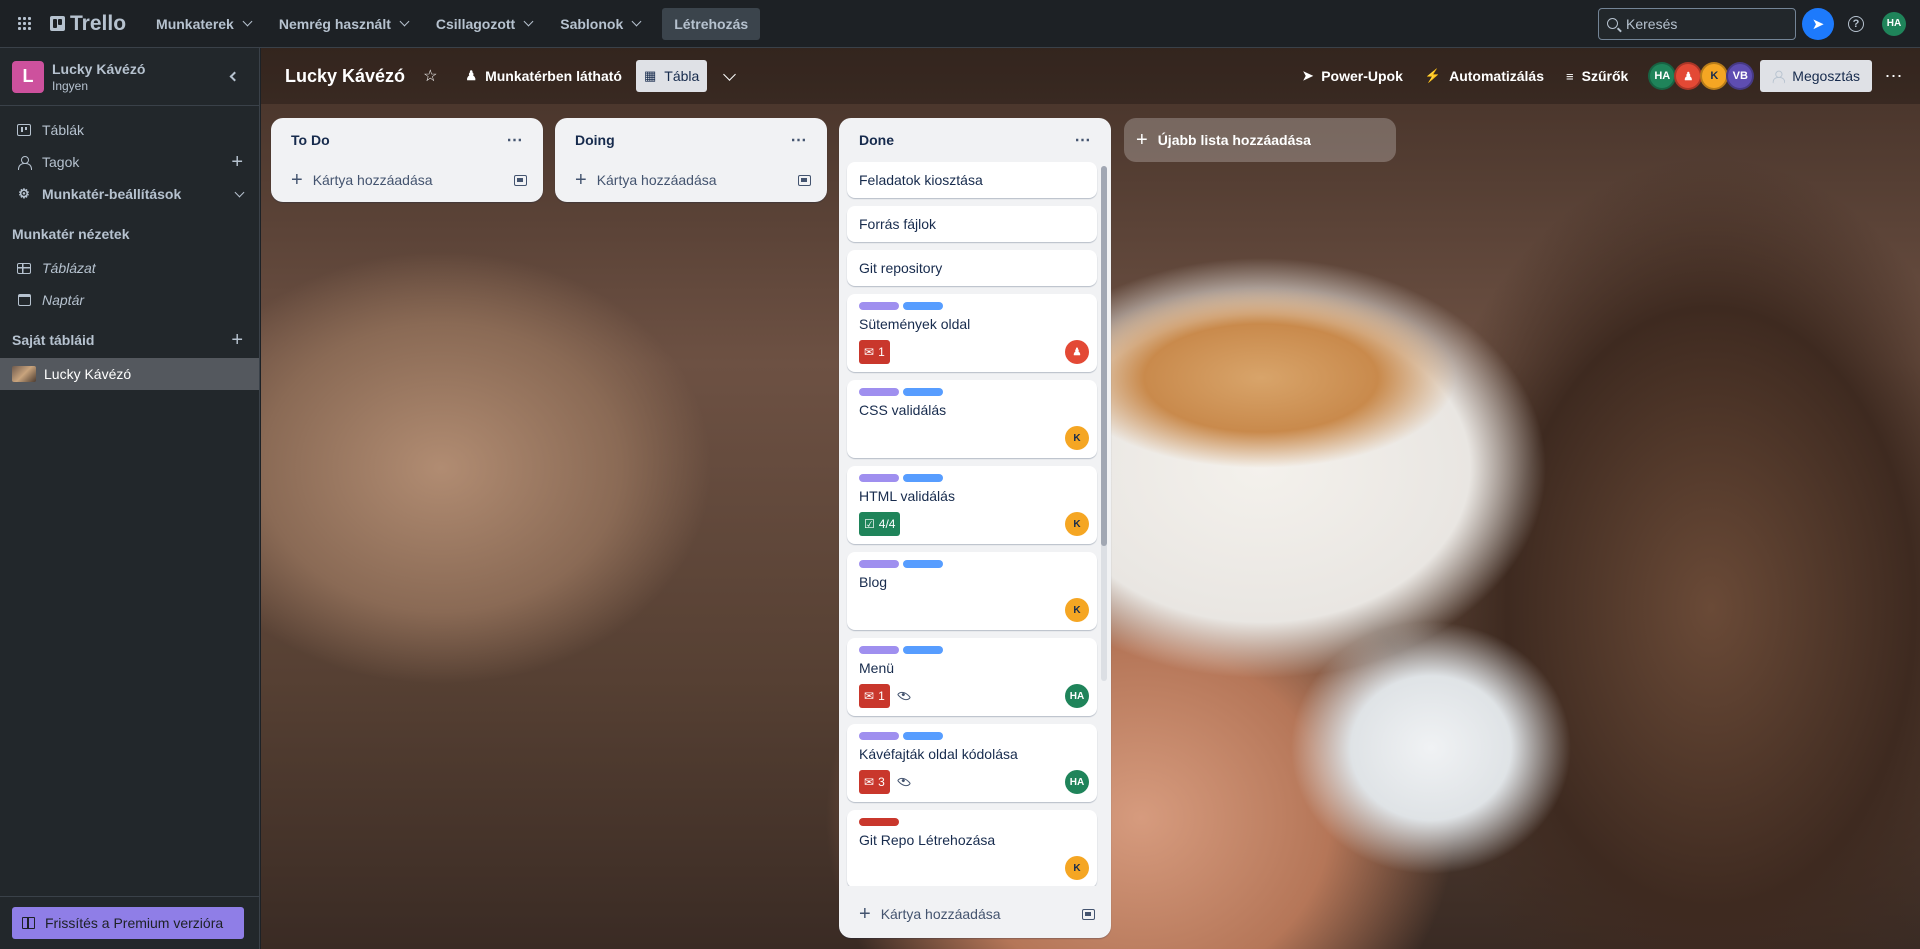 The width and height of the screenshot is (1920, 949). I want to click on add-member-plus-icon: +, so click(237, 162).